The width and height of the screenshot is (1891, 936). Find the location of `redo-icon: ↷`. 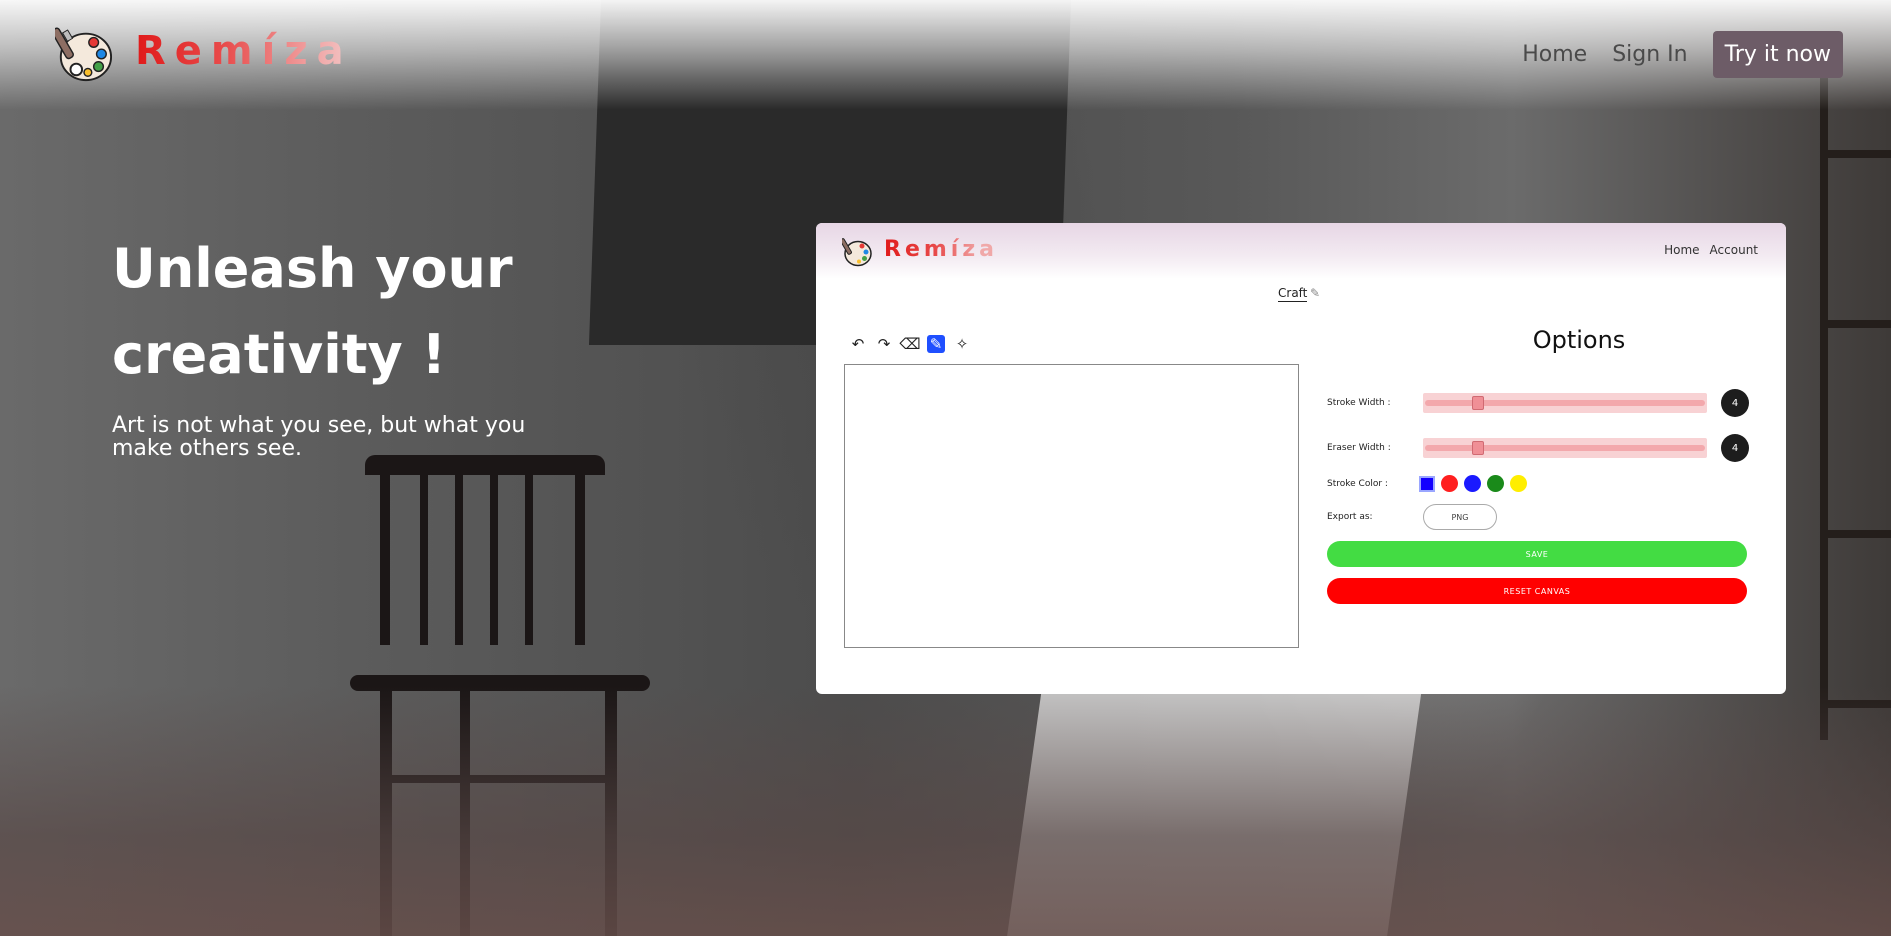

redo-icon: ↷ is located at coordinates (884, 344).